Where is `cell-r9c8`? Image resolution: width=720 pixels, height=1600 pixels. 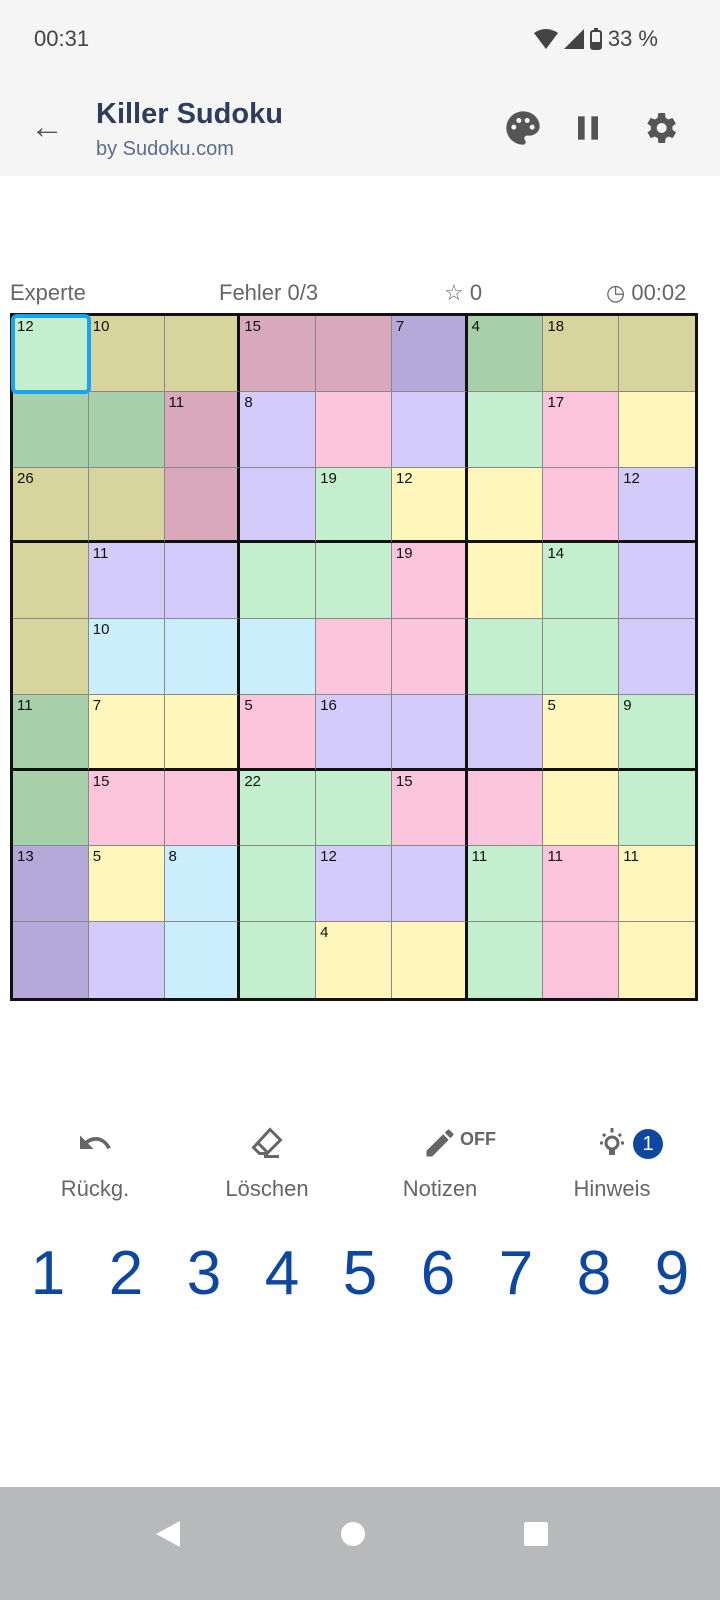
cell-r9c8 is located at coordinates (581, 960).